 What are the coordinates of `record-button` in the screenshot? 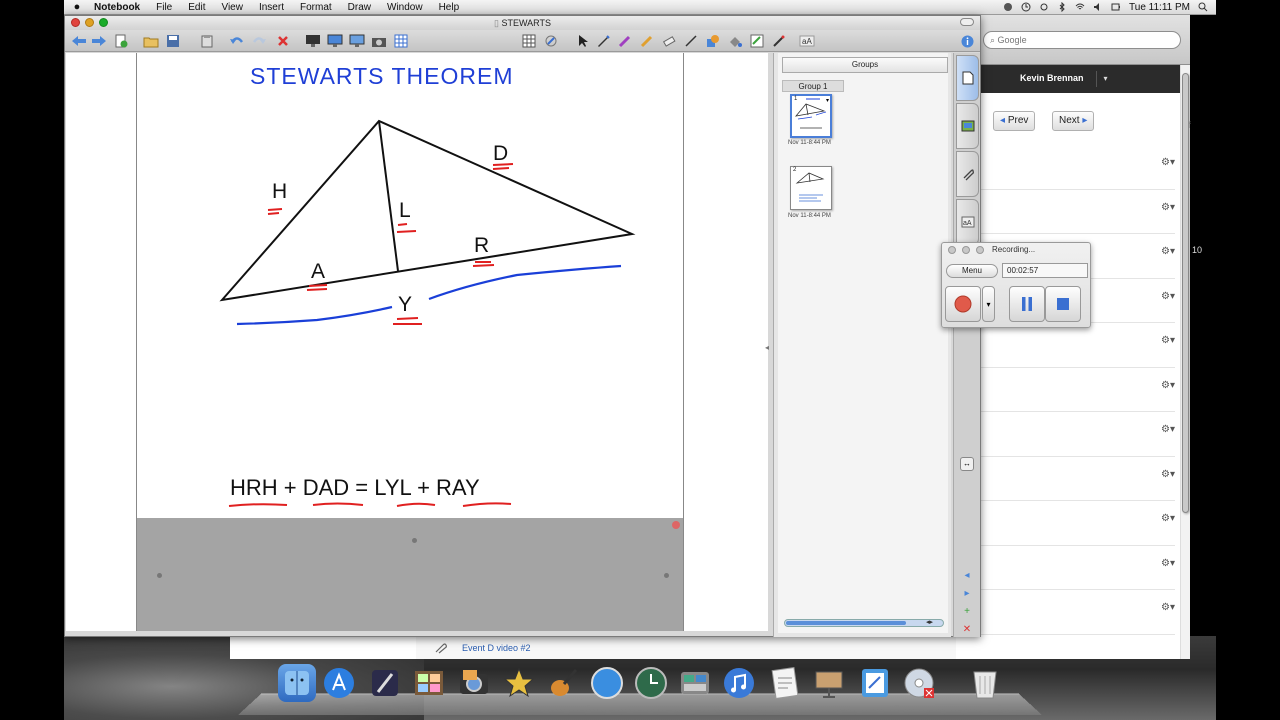 It's located at (963, 304).